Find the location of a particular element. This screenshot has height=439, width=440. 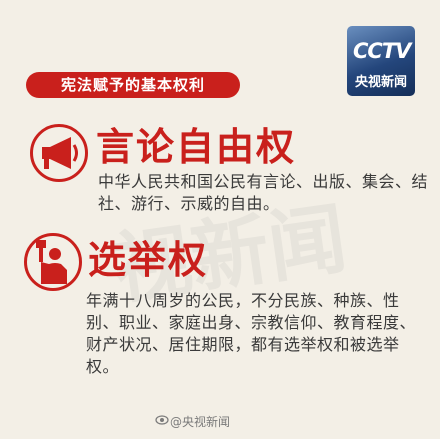

section-body-speech: 中华人民共和国公民有言论、出版、集会、结社、游行、示威的自由。 is located at coordinates (263, 192).